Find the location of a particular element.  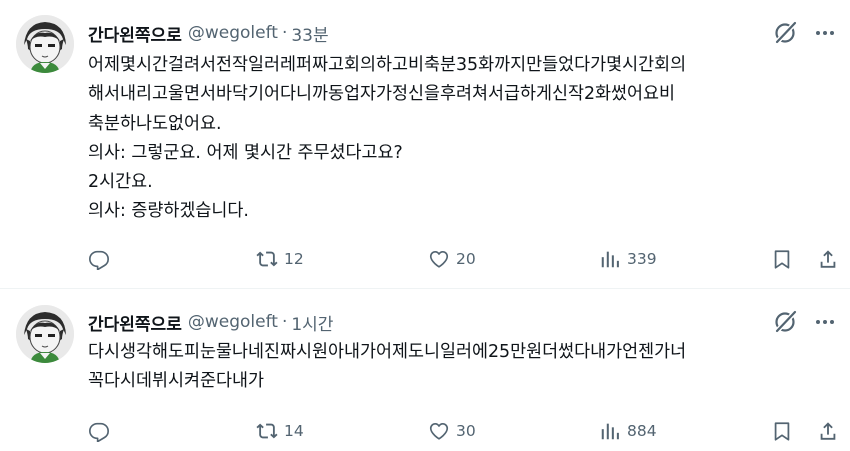

like-count: 30 is located at coordinates (466, 431).